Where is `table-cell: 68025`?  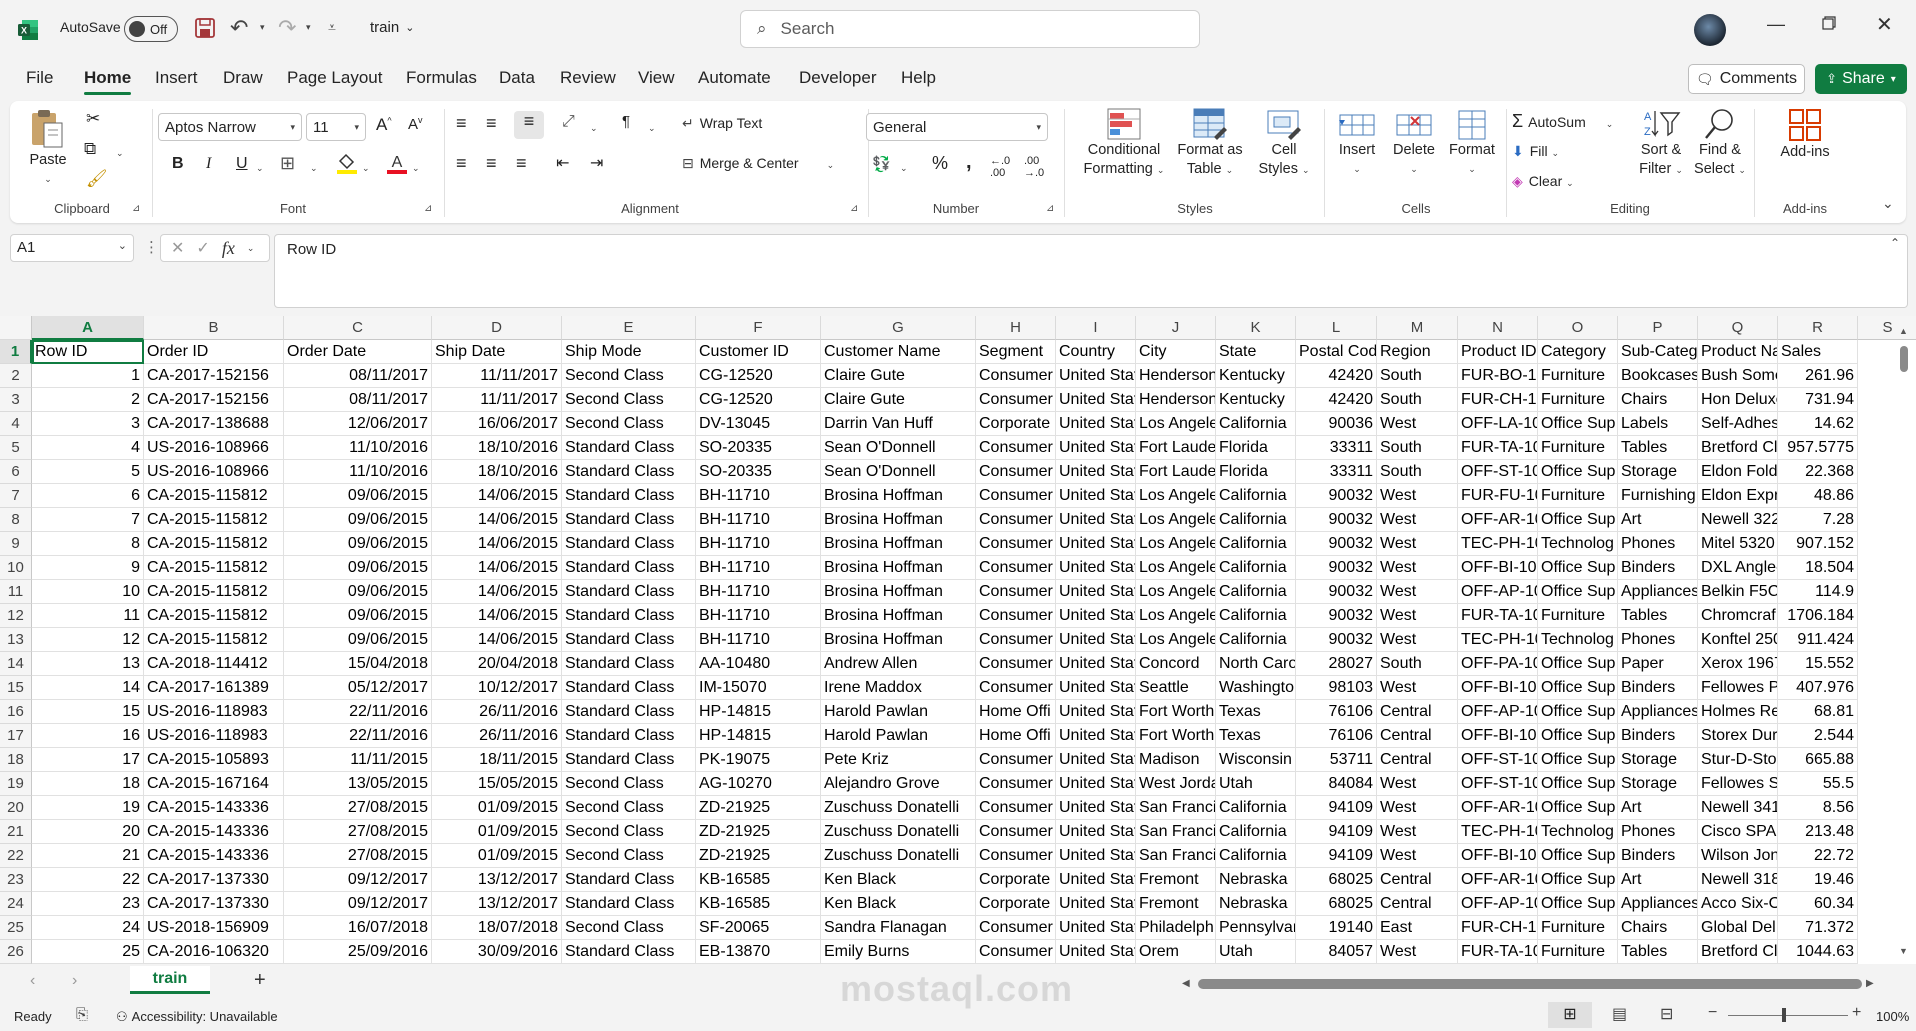
table-cell: 68025 is located at coordinates (1336, 880).